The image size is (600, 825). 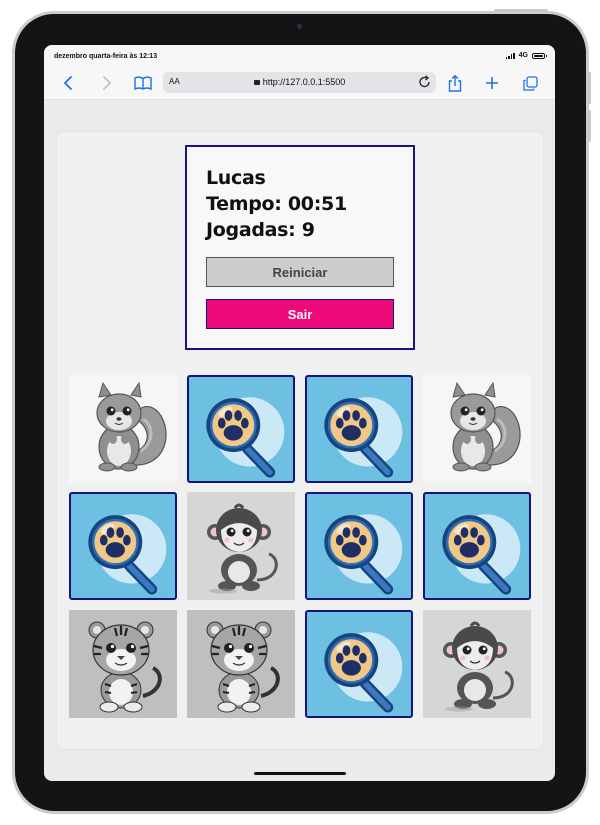 I want to click on forward-icon, so click(x=106, y=83).